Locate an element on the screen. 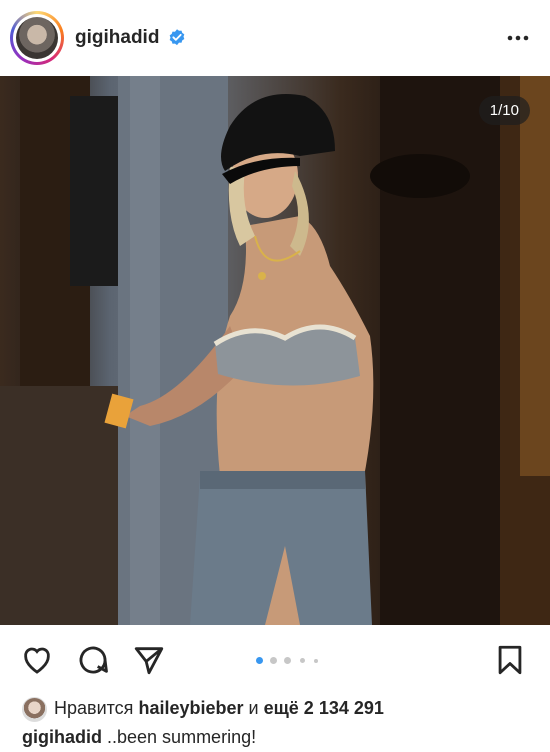 The width and height of the screenshot is (550, 752). liker-username: haileybieber is located at coordinates (190, 708).